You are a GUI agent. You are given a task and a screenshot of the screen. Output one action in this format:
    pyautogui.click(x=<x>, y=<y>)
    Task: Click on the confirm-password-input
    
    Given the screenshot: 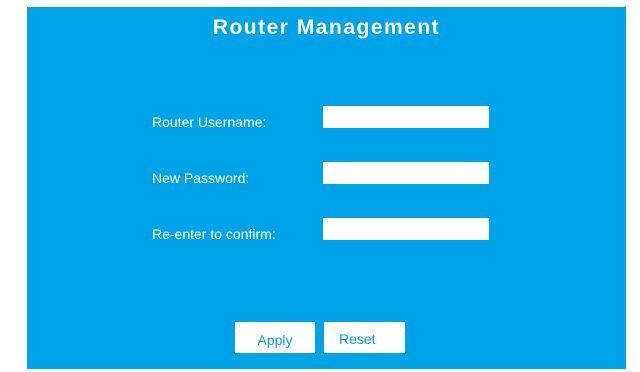 What is the action you would take?
    pyautogui.click(x=406, y=229)
    